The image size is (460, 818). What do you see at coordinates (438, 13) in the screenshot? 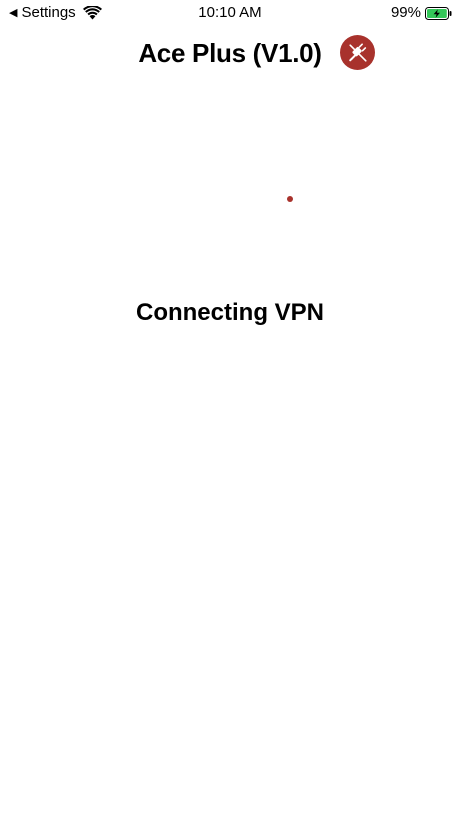
I see `battery-charging-icon` at bounding box center [438, 13].